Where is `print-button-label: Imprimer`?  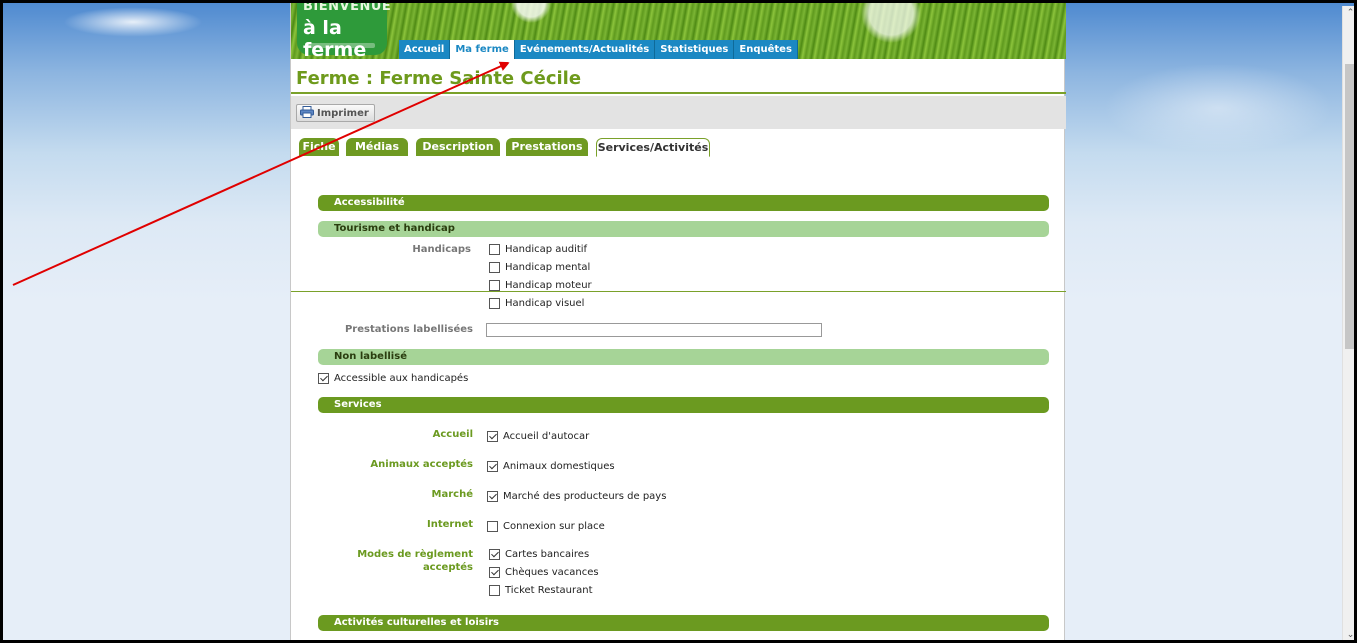 print-button-label: Imprimer is located at coordinates (343, 113).